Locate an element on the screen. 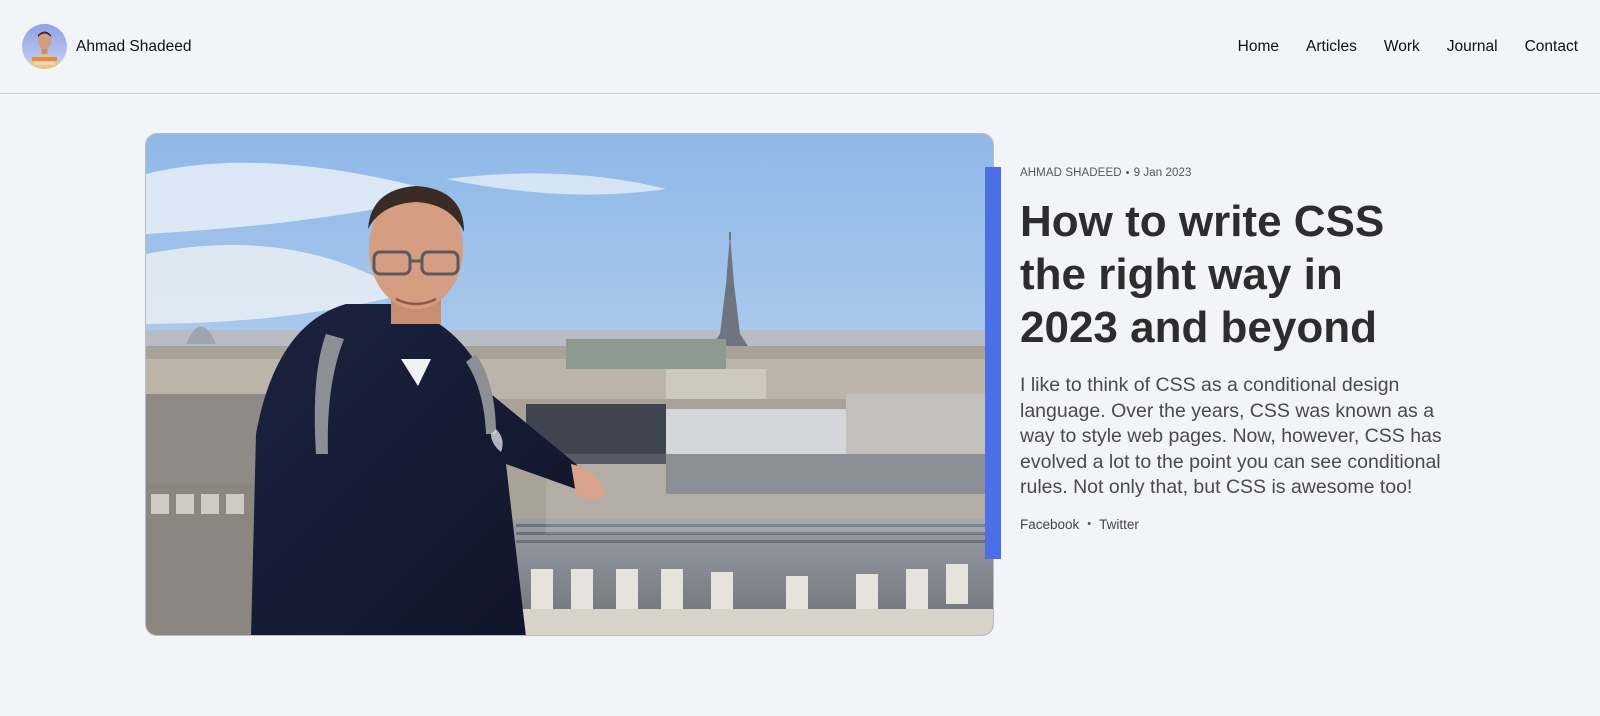 The image size is (1600, 716). nav-articles: Articles is located at coordinates (1331, 47).